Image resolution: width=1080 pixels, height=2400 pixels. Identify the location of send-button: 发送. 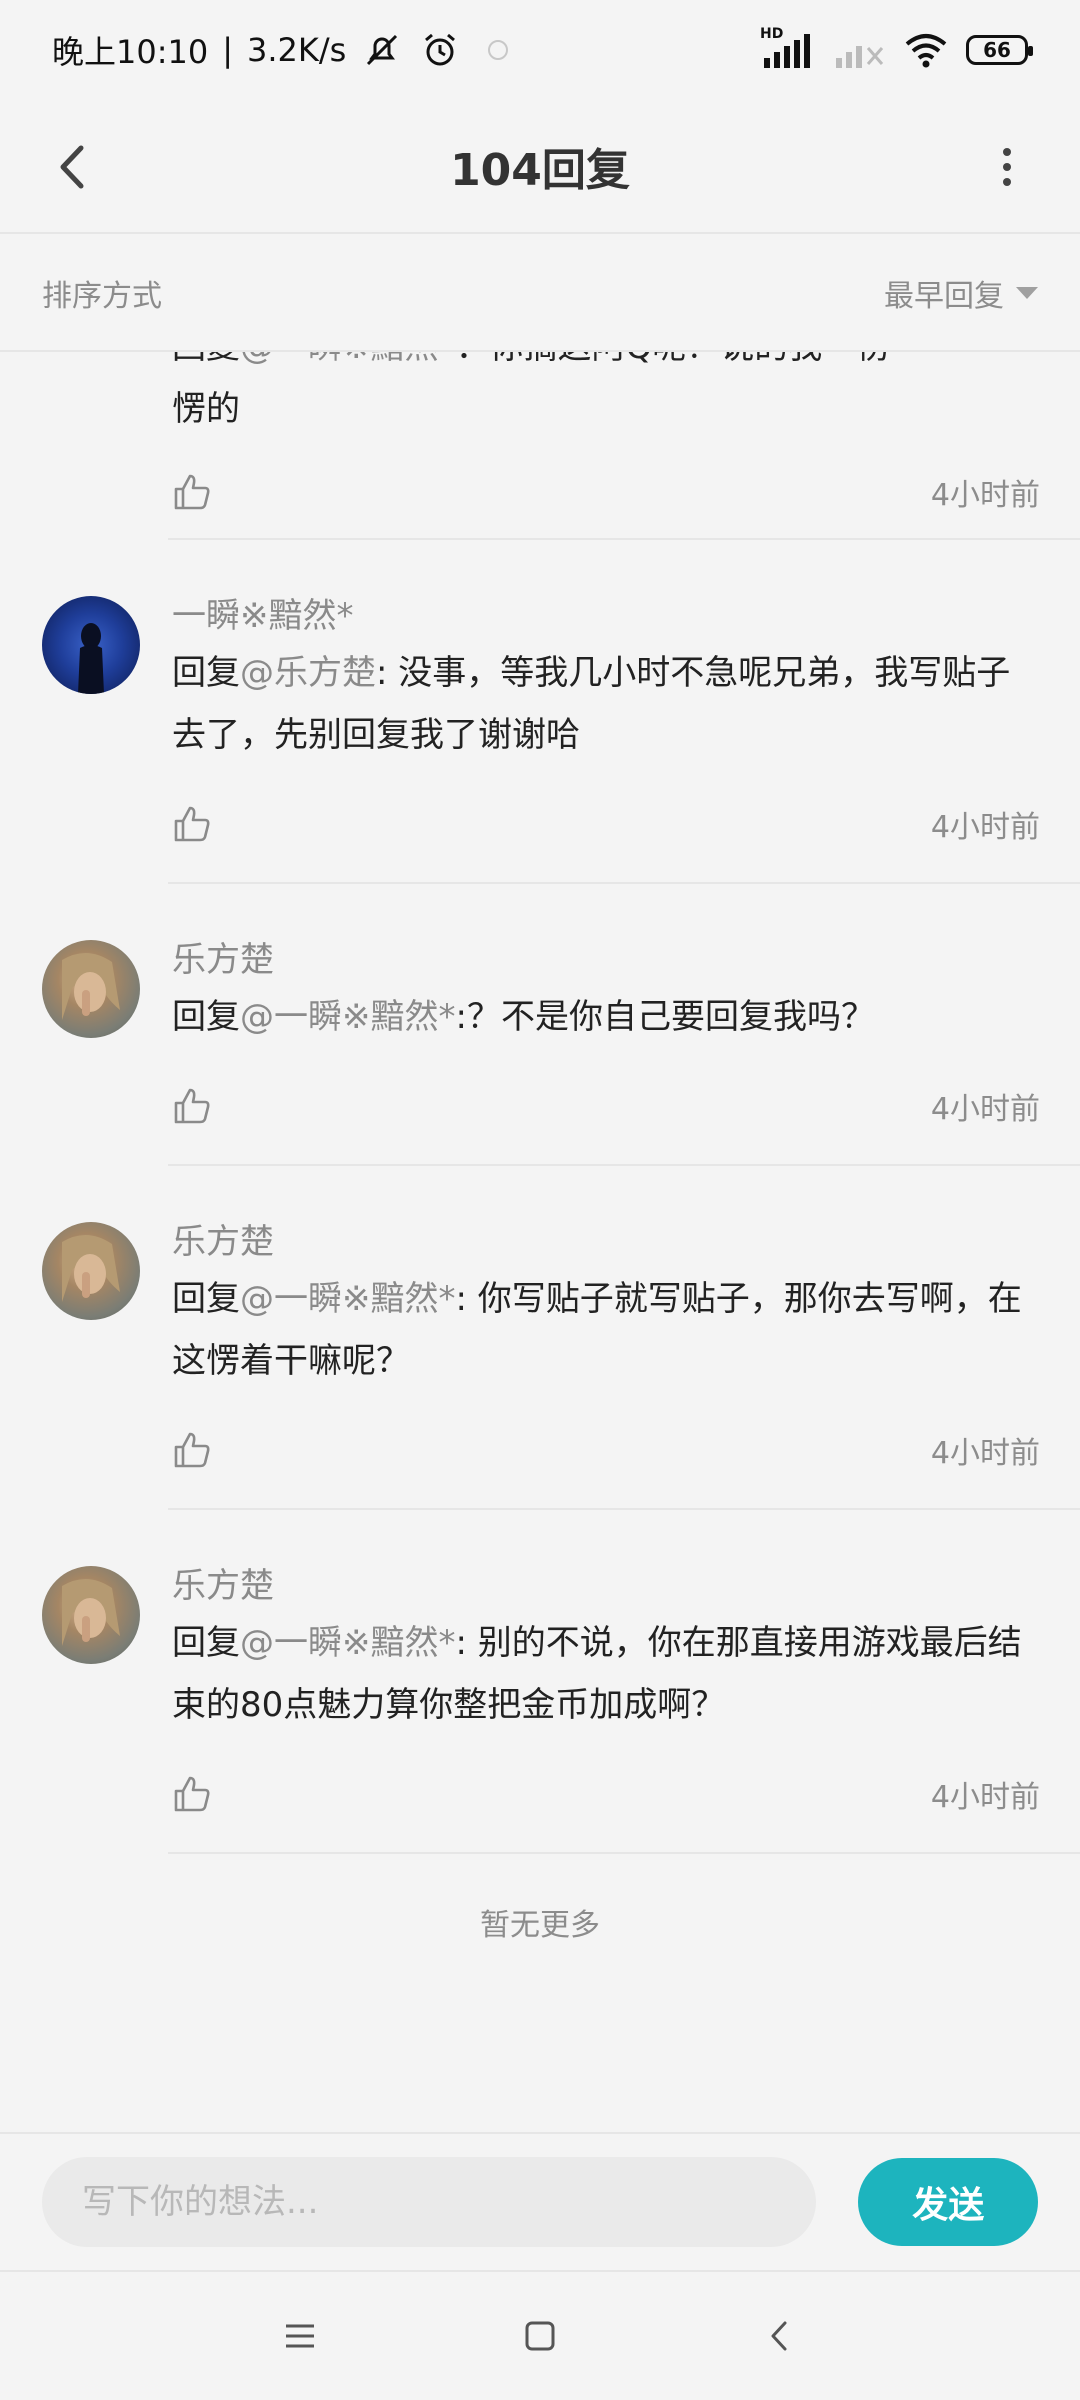
(948, 2202).